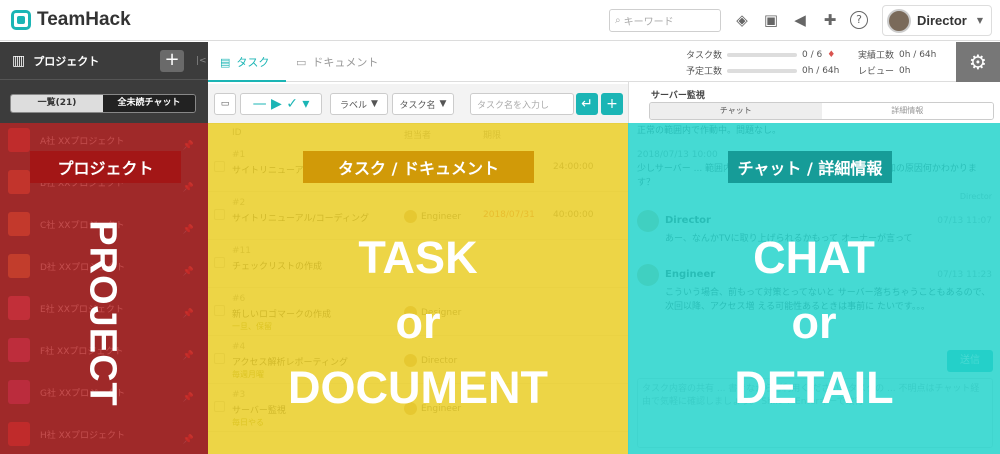  I want to click on tab-project-list: 一覧(21), so click(57, 103).